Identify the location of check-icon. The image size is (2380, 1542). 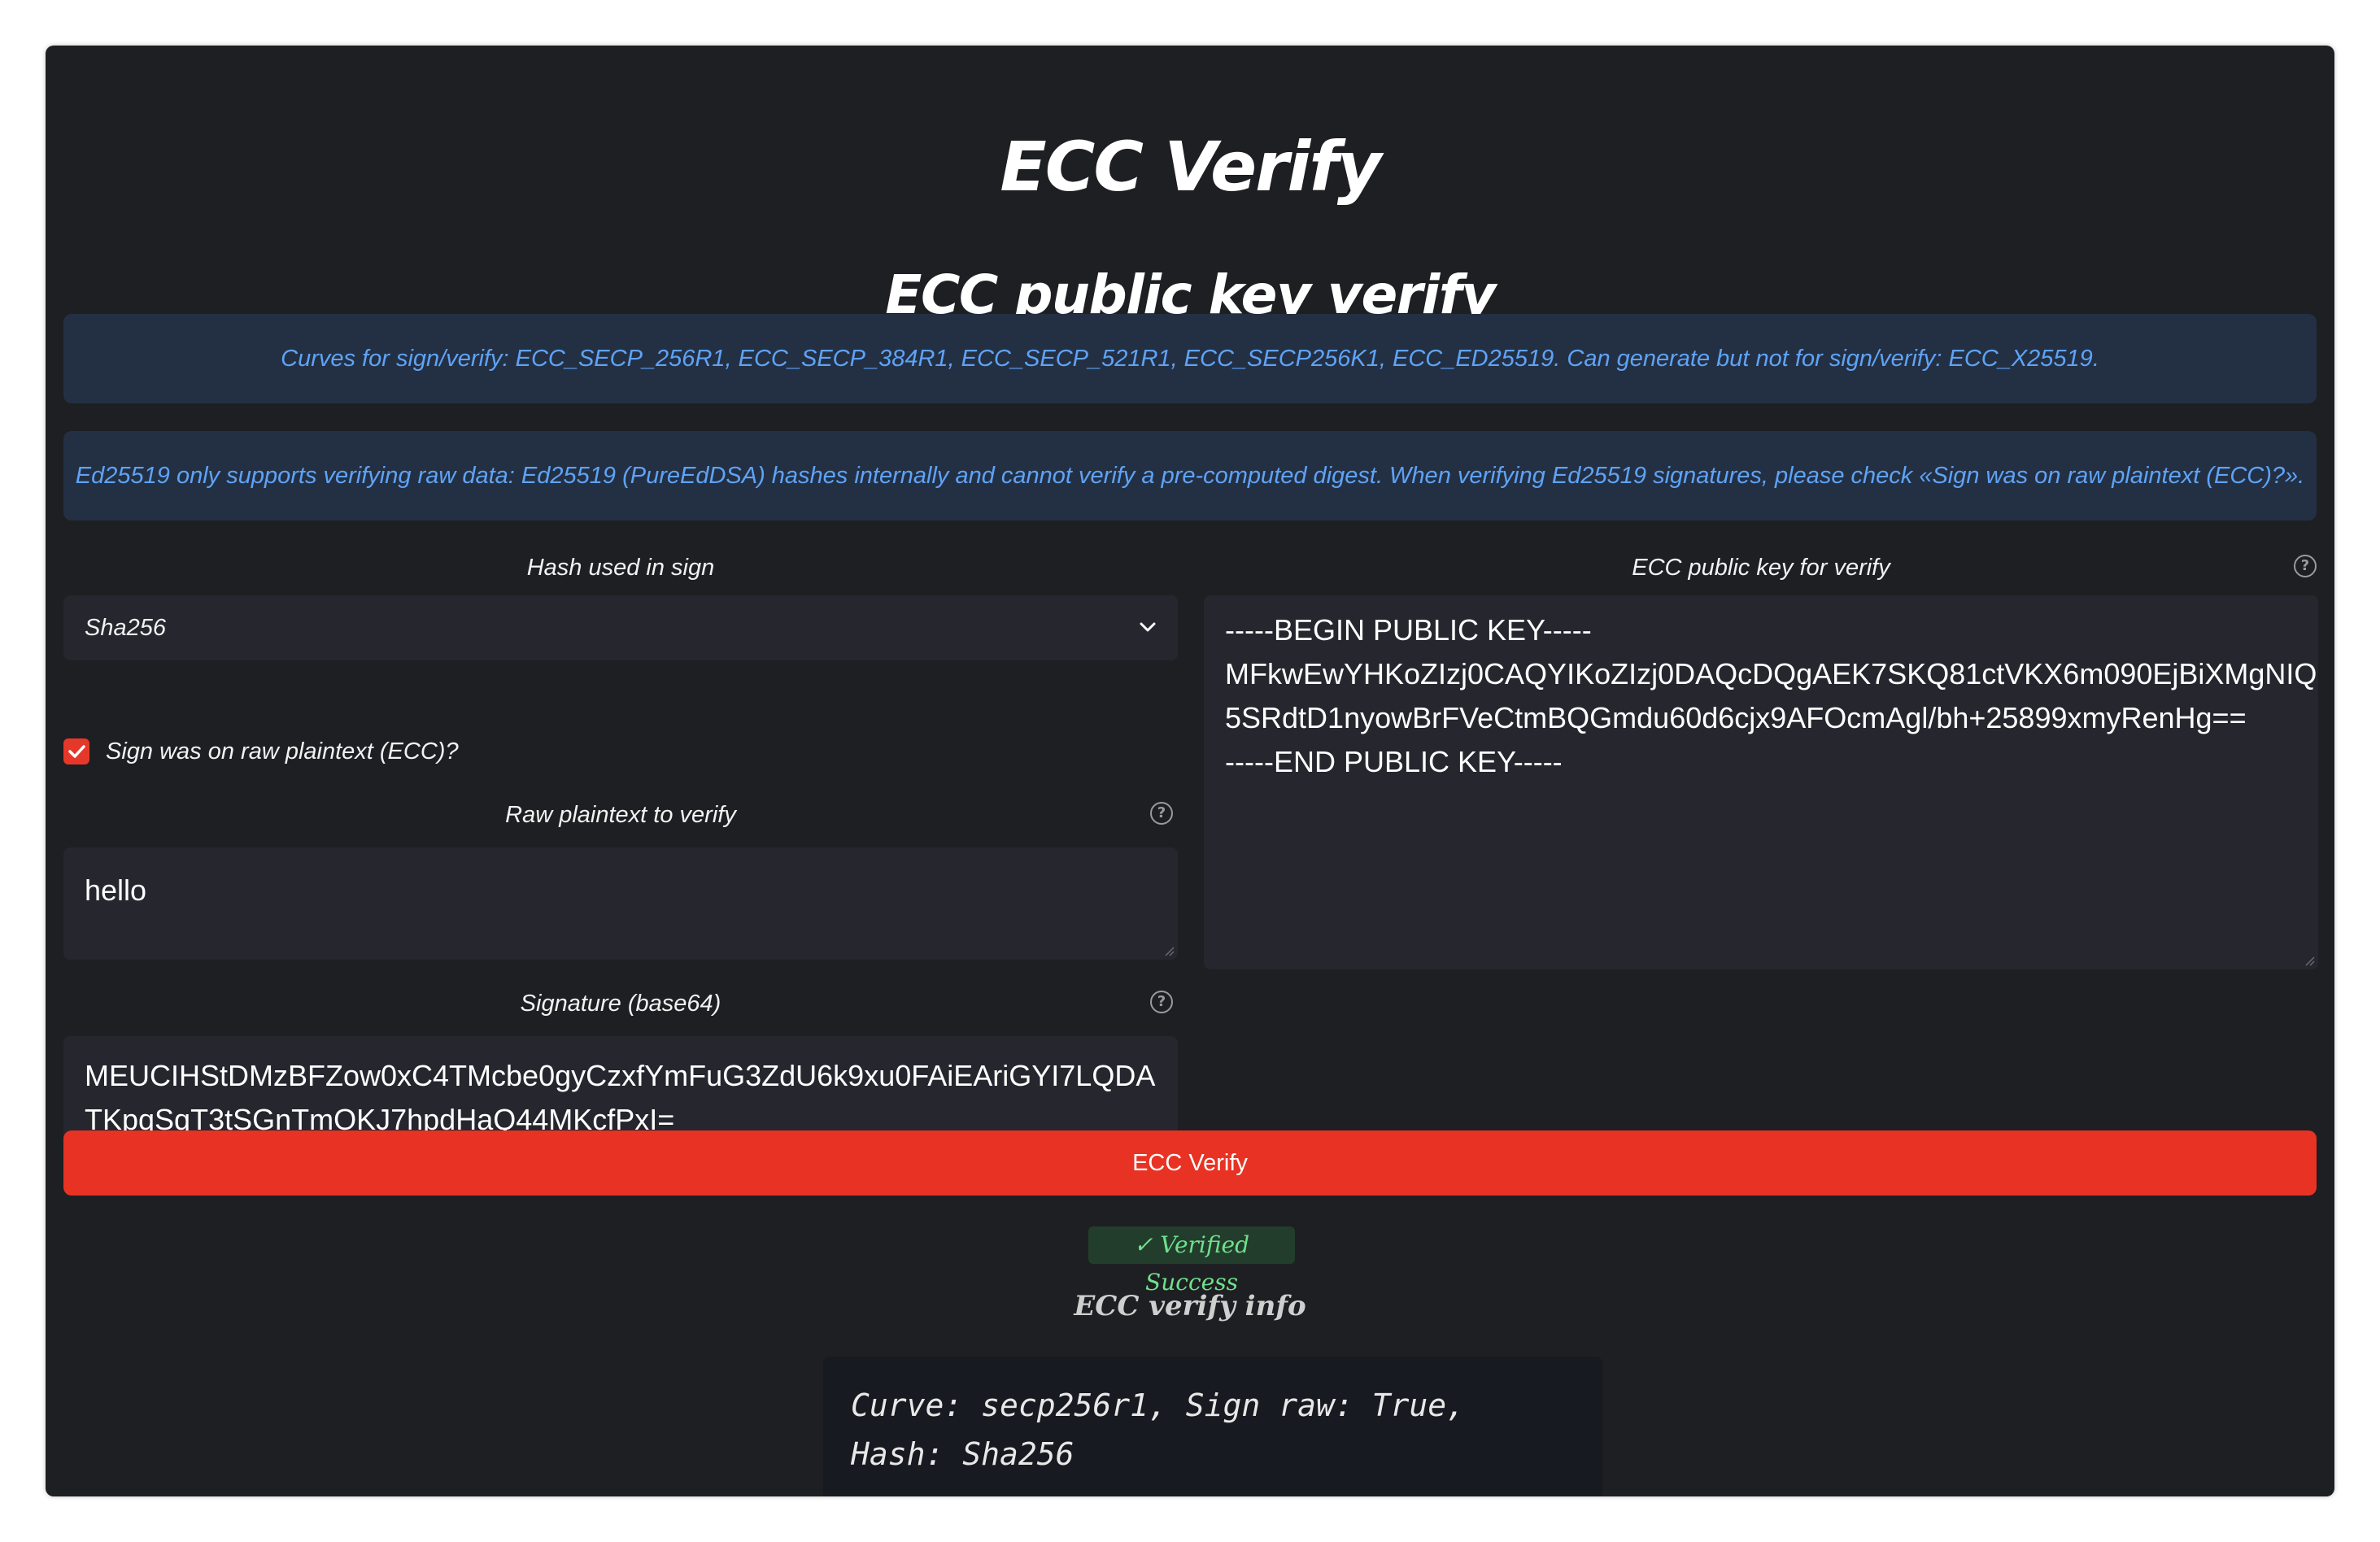
(77, 751).